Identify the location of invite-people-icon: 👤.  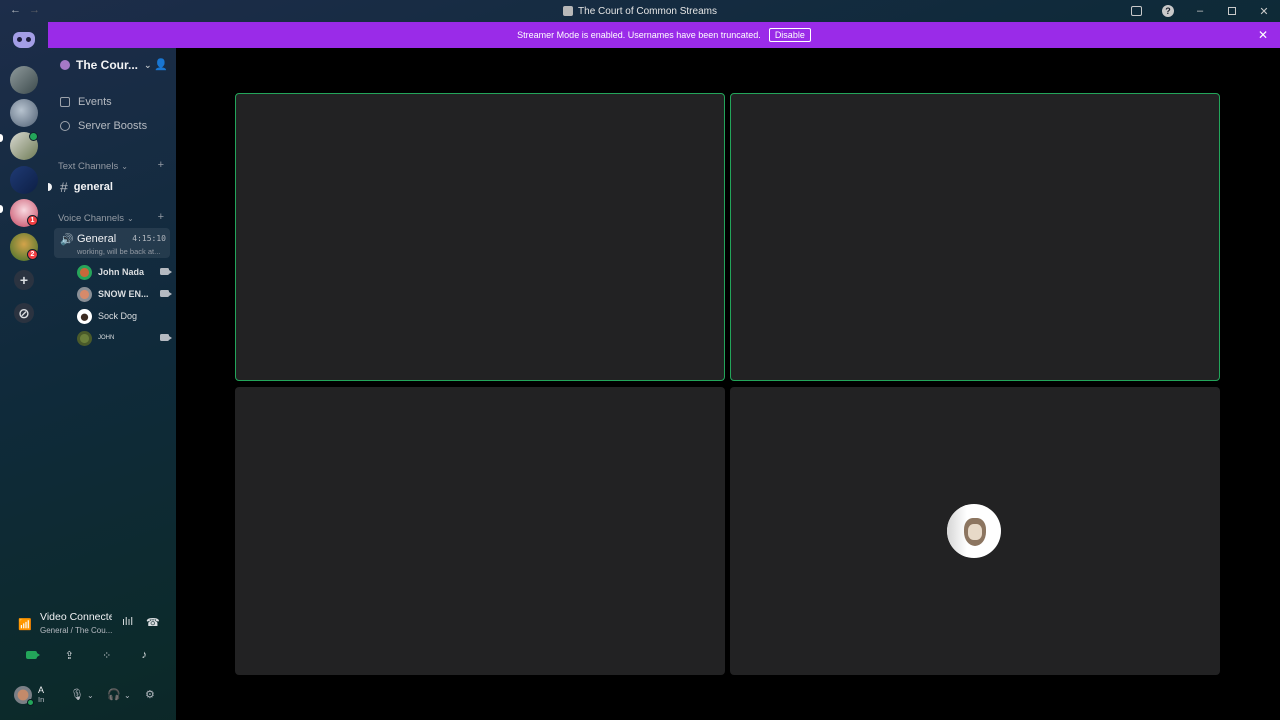
(161, 64).